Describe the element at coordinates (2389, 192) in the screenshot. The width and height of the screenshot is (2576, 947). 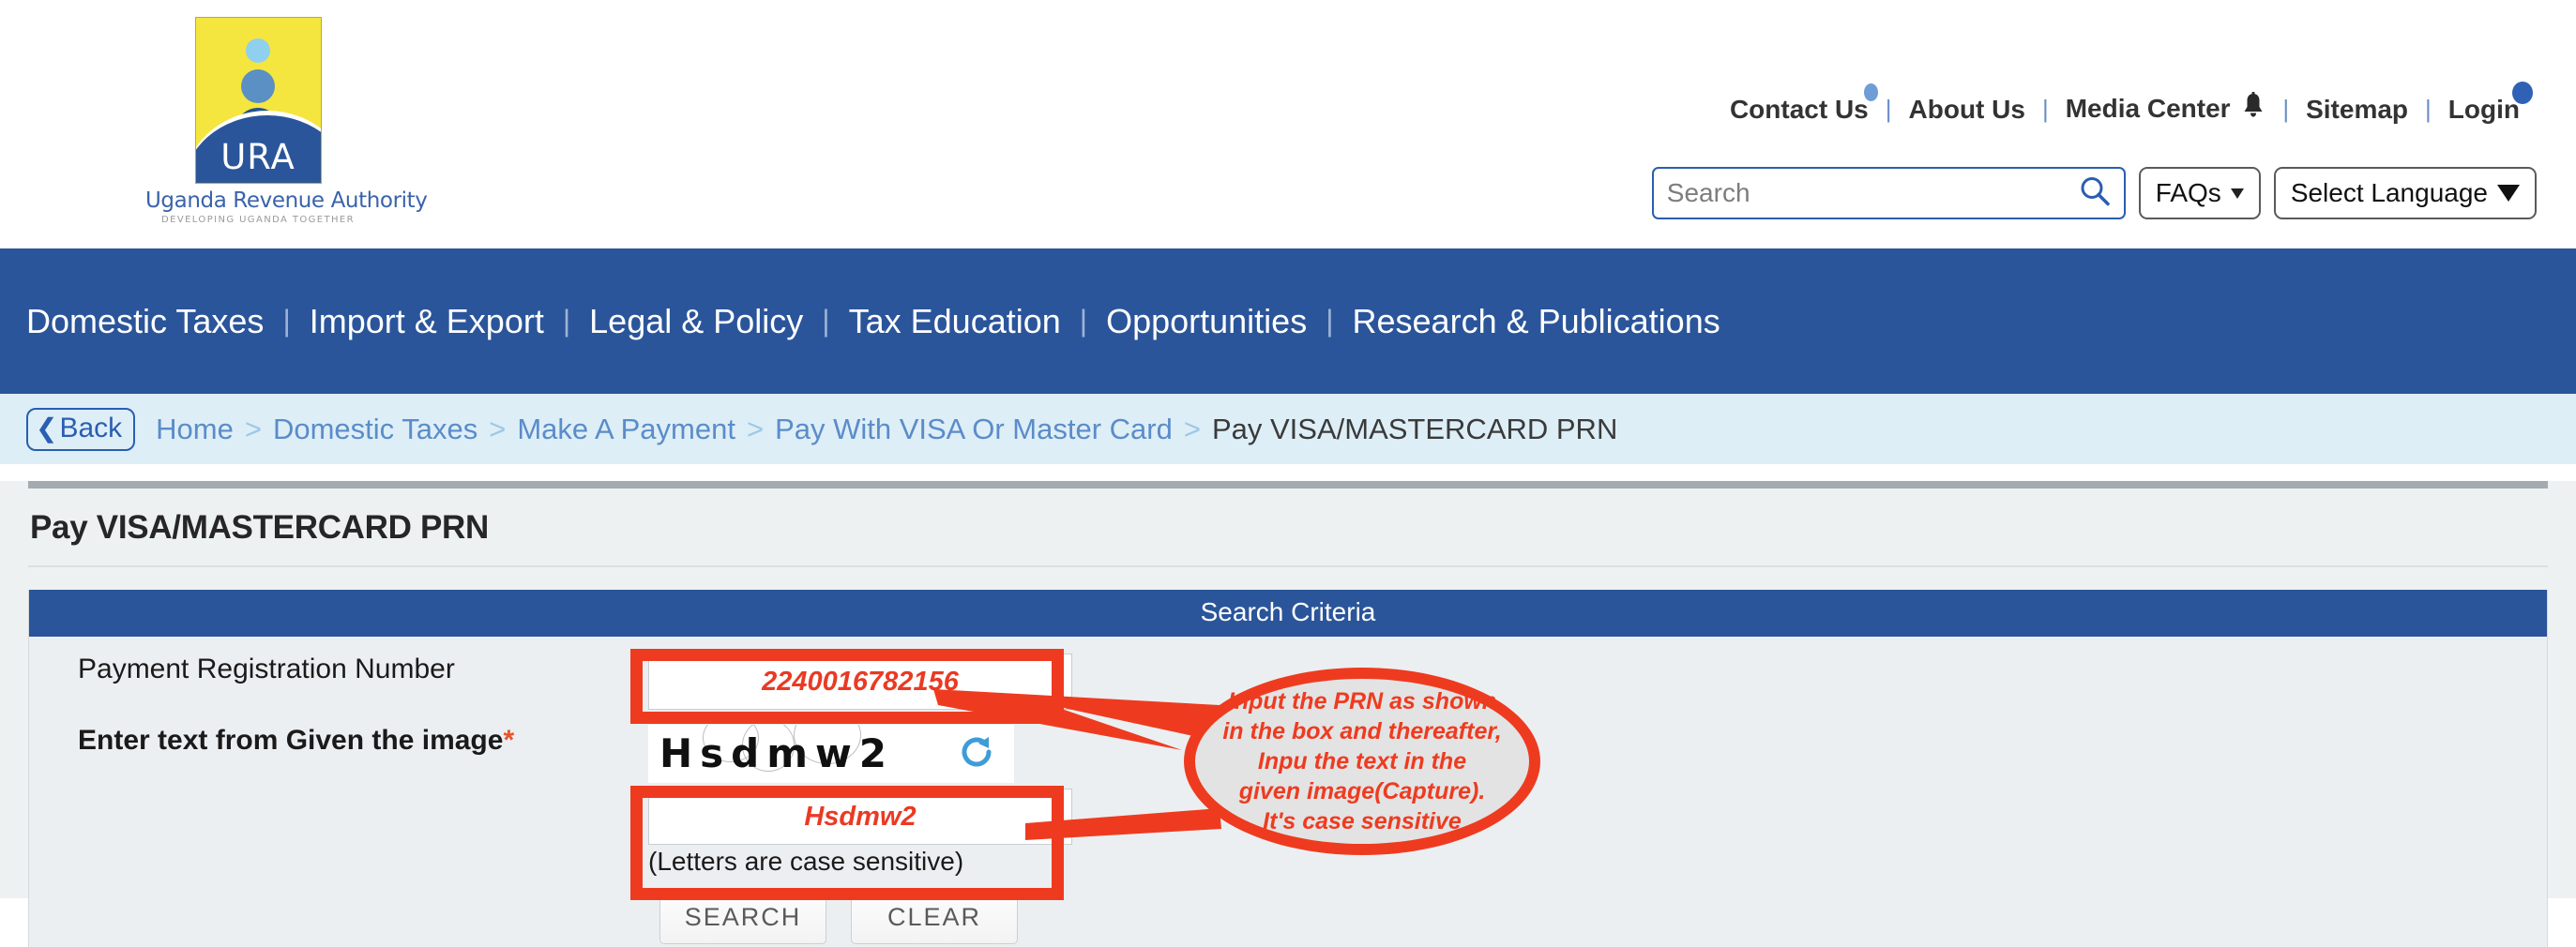
I see `language-label: Select Language` at that location.